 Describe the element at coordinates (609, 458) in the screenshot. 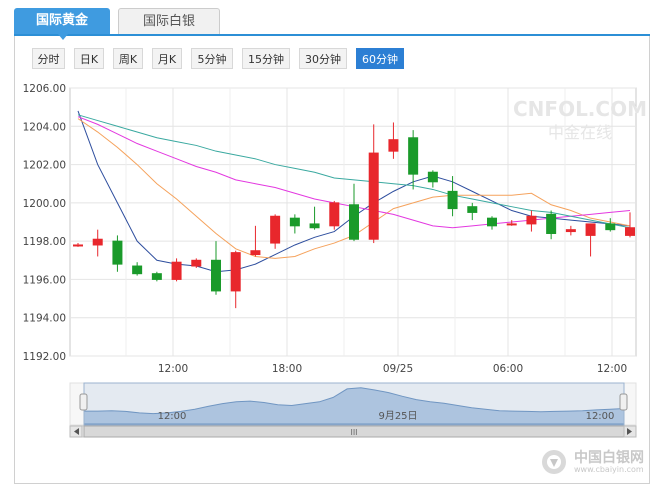

I see `footer-logo-name: 中国白银网` at that location.